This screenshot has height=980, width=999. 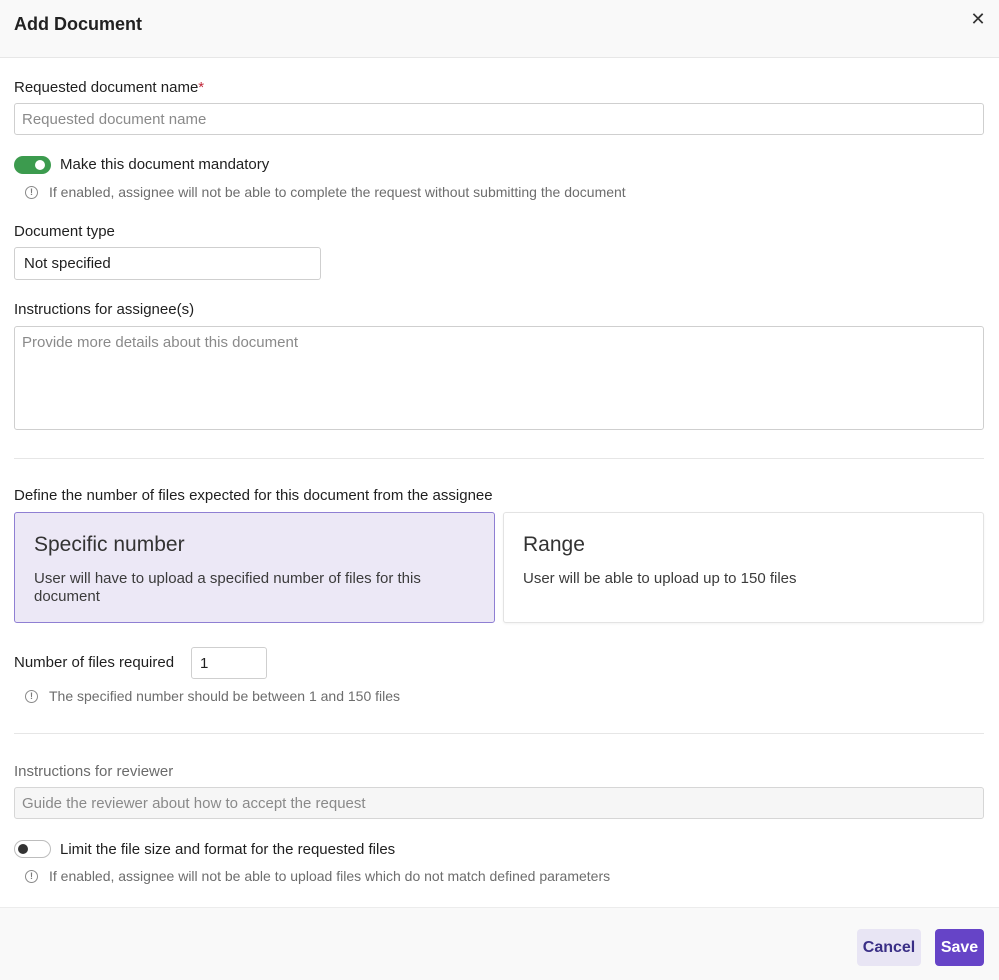 What do you see at coordinates (889, 947) in the screenshot?
I see `cancel-button: Cancel` at bounding box center [889, 947].